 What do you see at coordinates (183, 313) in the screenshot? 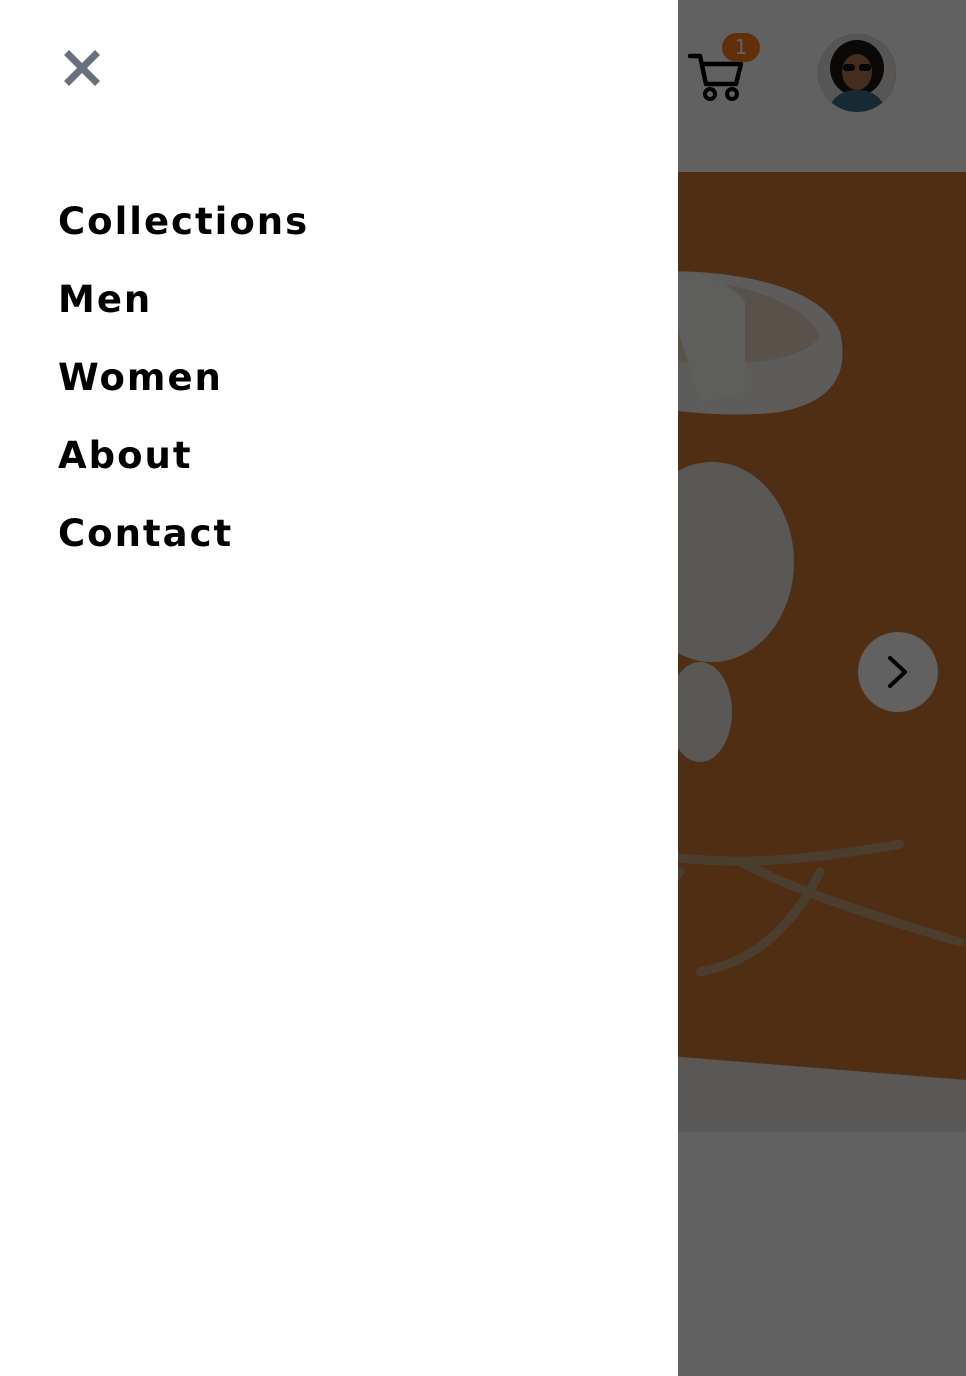
I see `nav-item-men: Men` at bounding box center [183, 313].